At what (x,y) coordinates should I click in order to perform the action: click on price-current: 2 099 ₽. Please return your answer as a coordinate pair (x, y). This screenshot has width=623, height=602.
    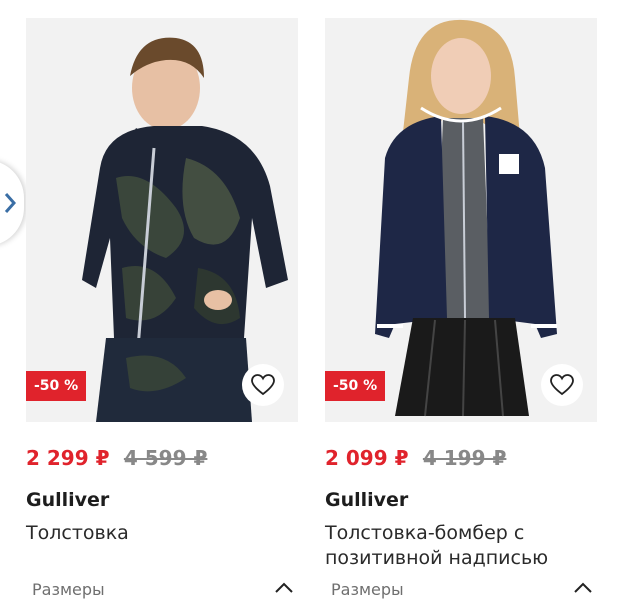
    Looking at the image, I should click on (367, 458).